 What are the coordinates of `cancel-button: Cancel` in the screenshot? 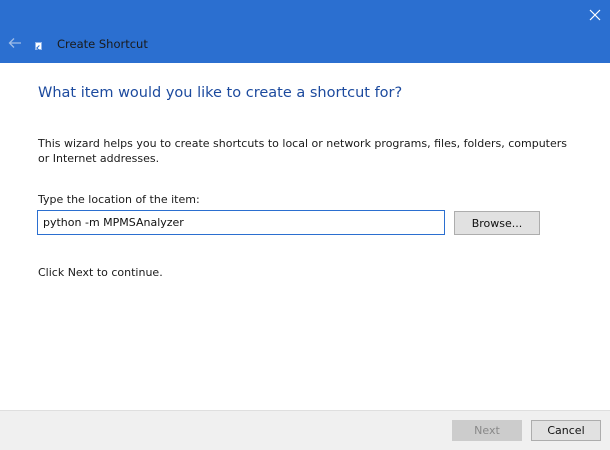 It's located at (566, 430).